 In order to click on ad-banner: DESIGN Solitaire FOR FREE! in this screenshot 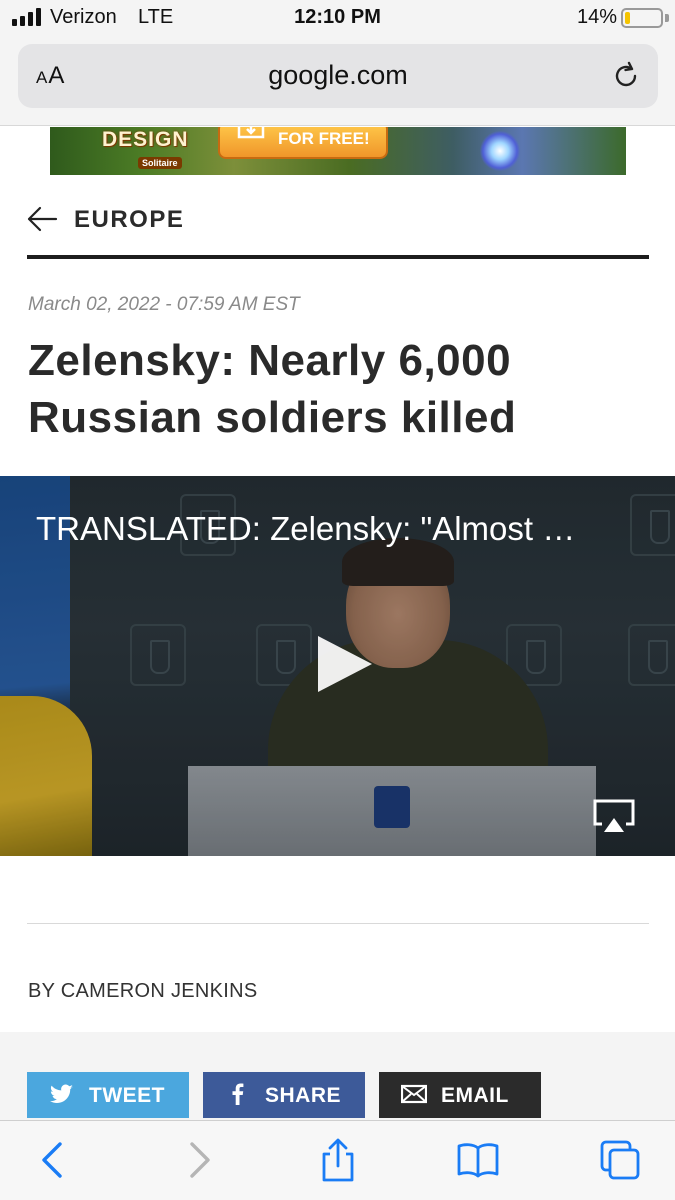, I will do `click(338, 151)`.